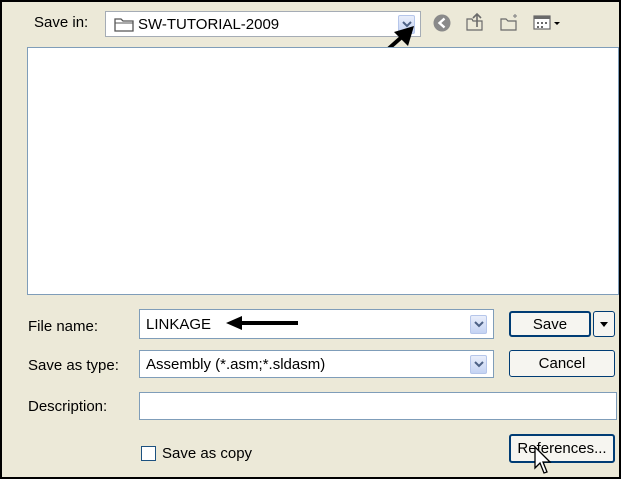 The width and height of the screenshot is (621, 479). I want to click on save-in-value: SW-TUTORIAL-2009, so click(209, 24).